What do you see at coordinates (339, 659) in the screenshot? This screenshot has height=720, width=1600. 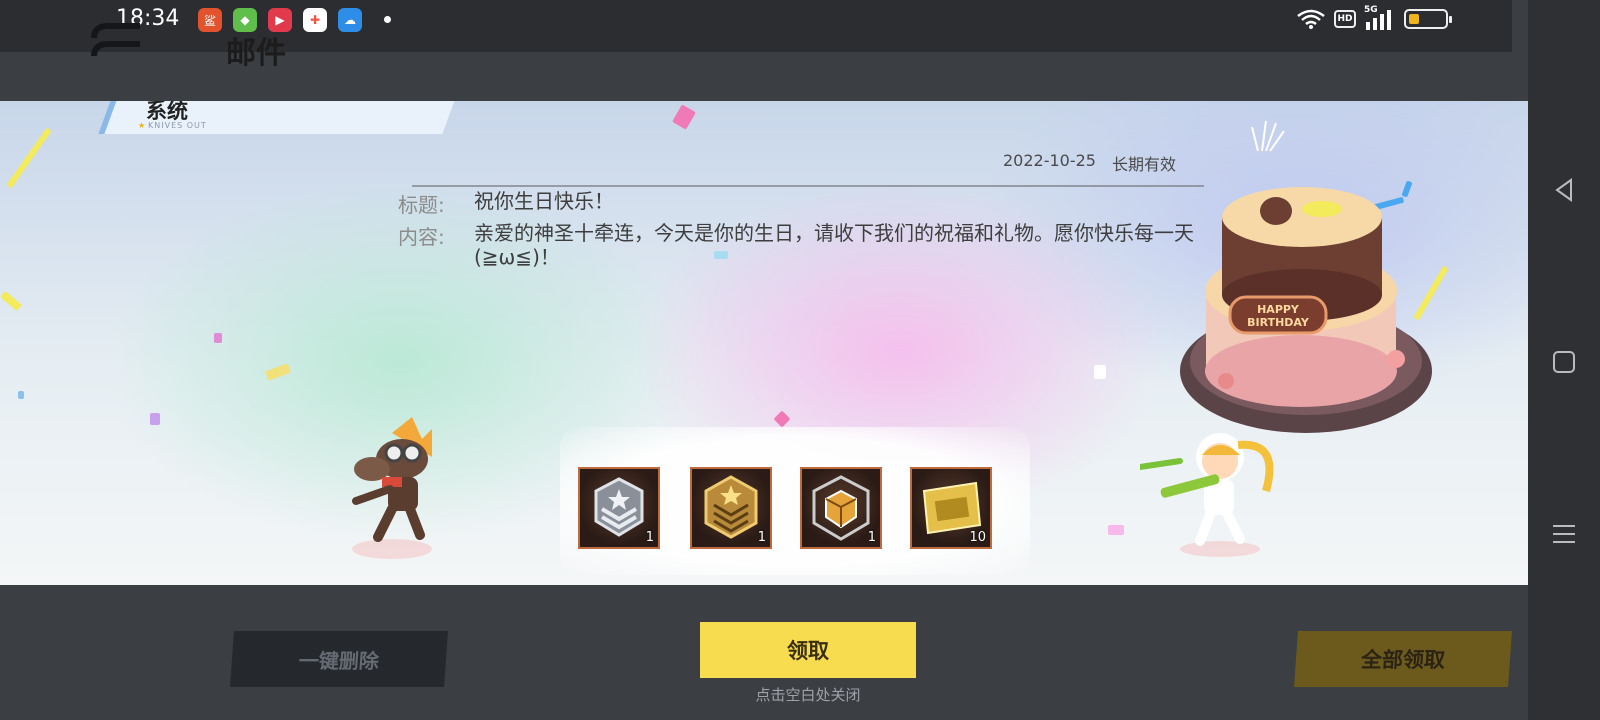 I see `delete-all-button: 一键删除` at bounding box center [339, 659].